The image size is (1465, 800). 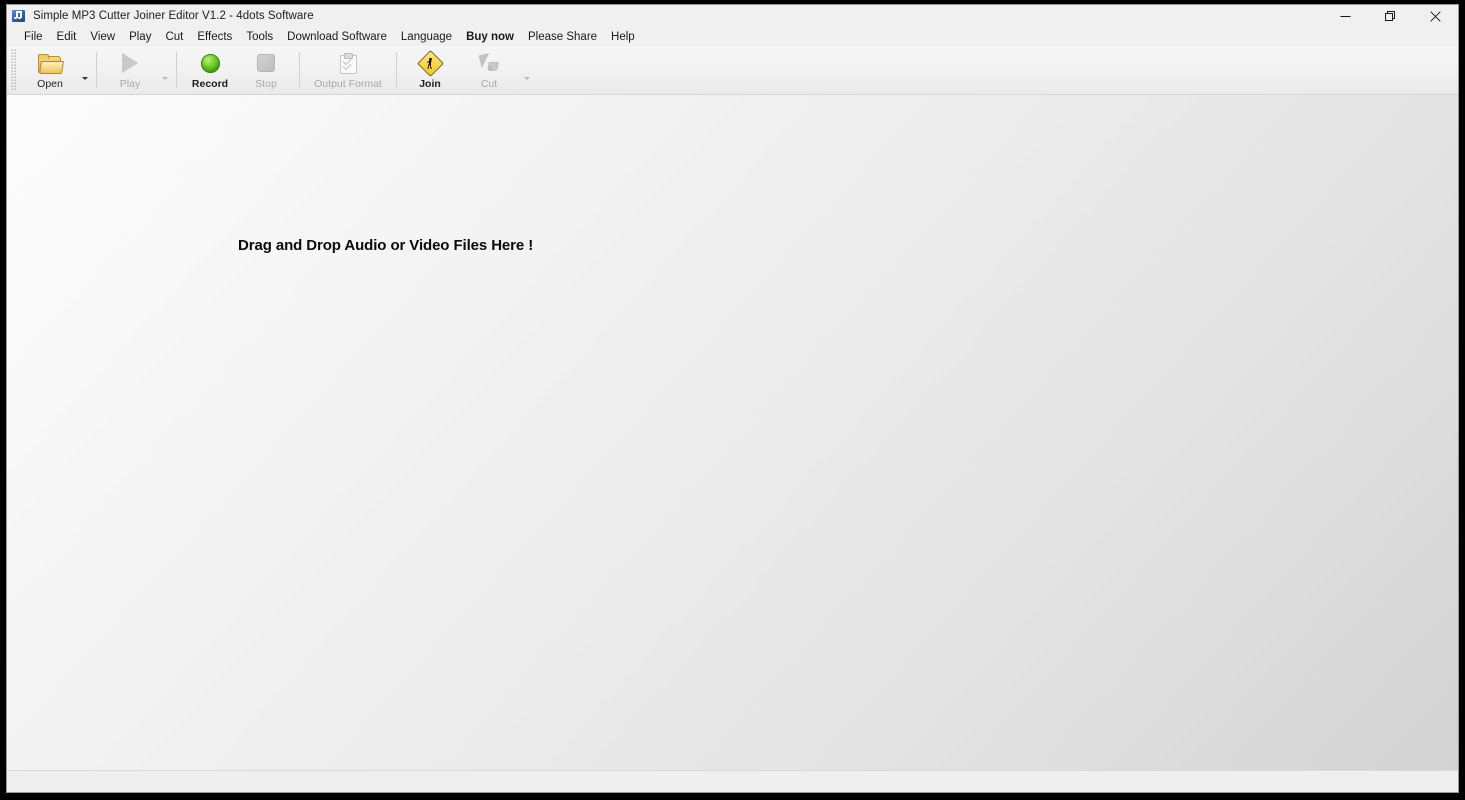 I want to click on record-button: Record, so click(x=210, y=70).